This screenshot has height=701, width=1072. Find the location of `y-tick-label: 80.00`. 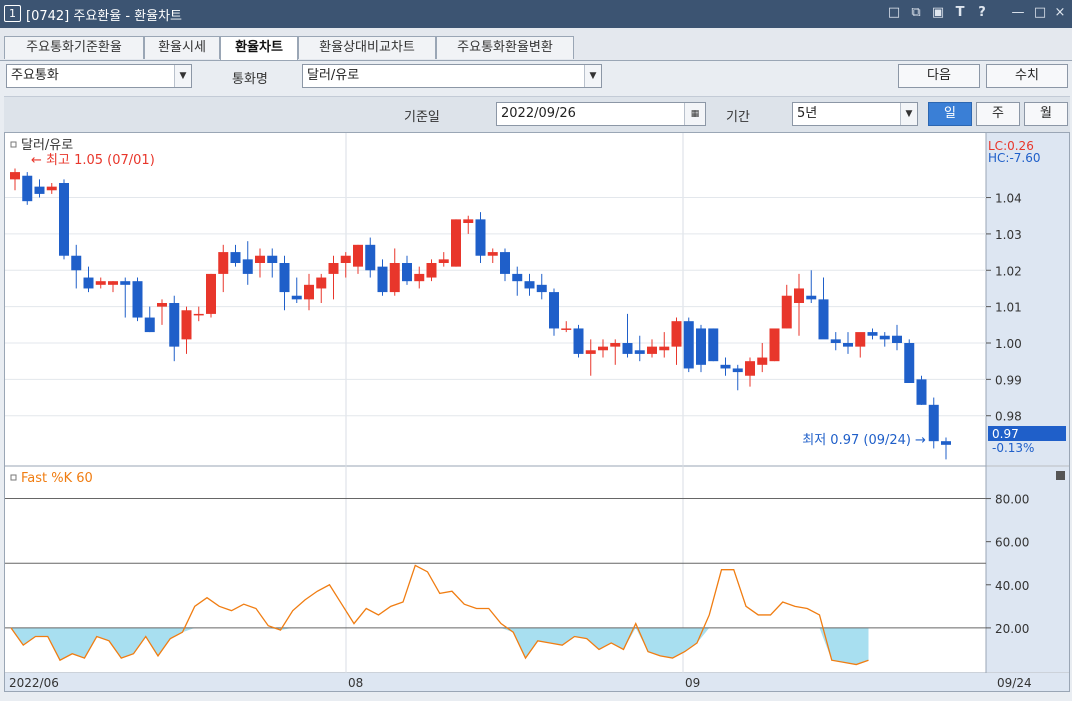

y-tick-label: 80.00 is located at coordinates (1012, 500).